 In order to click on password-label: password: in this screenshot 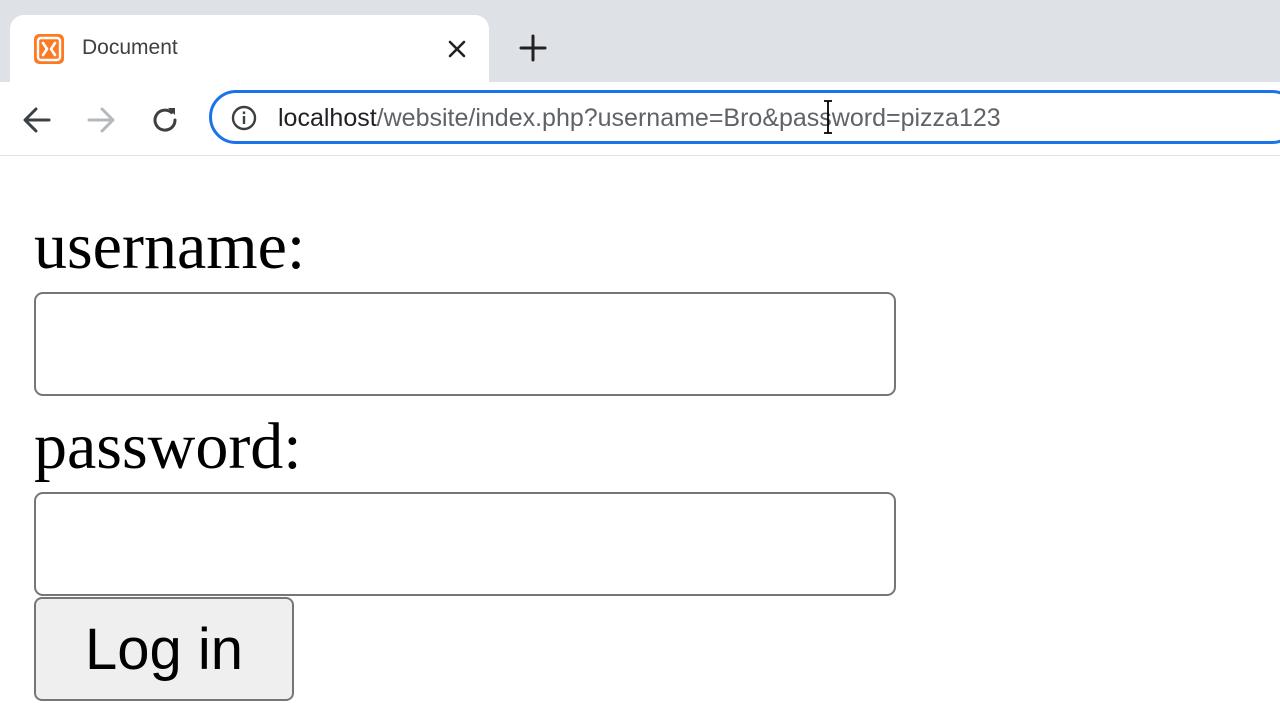, I will do `click(168, 446)`.